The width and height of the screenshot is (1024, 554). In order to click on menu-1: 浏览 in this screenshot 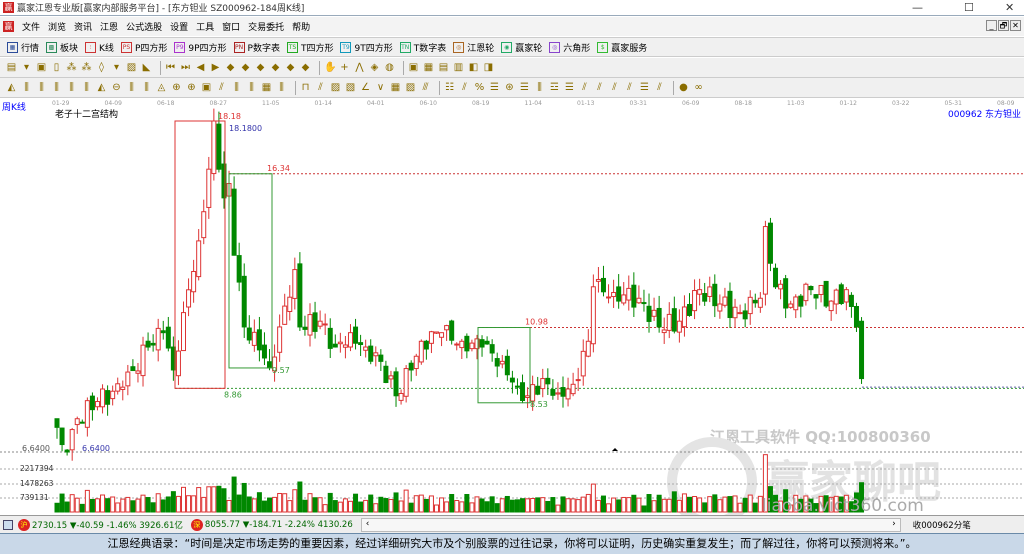, I will do `click(57, 28)`.